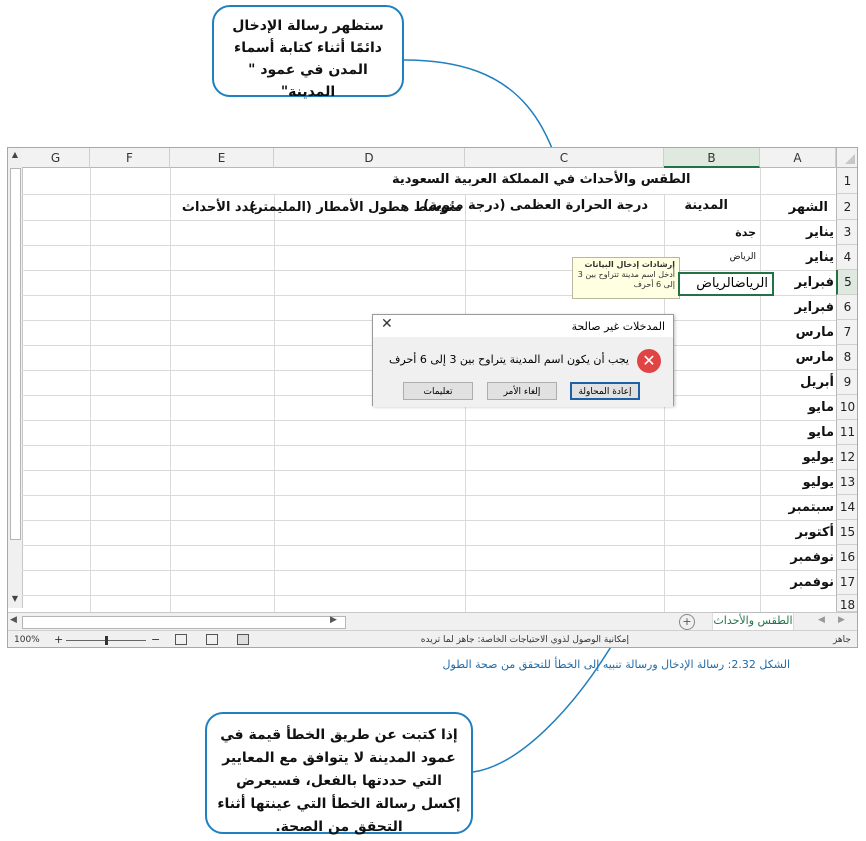 The width and height of the screenshot is (866, 841). I want to click on row-header-7: 7, so click(846, 332).